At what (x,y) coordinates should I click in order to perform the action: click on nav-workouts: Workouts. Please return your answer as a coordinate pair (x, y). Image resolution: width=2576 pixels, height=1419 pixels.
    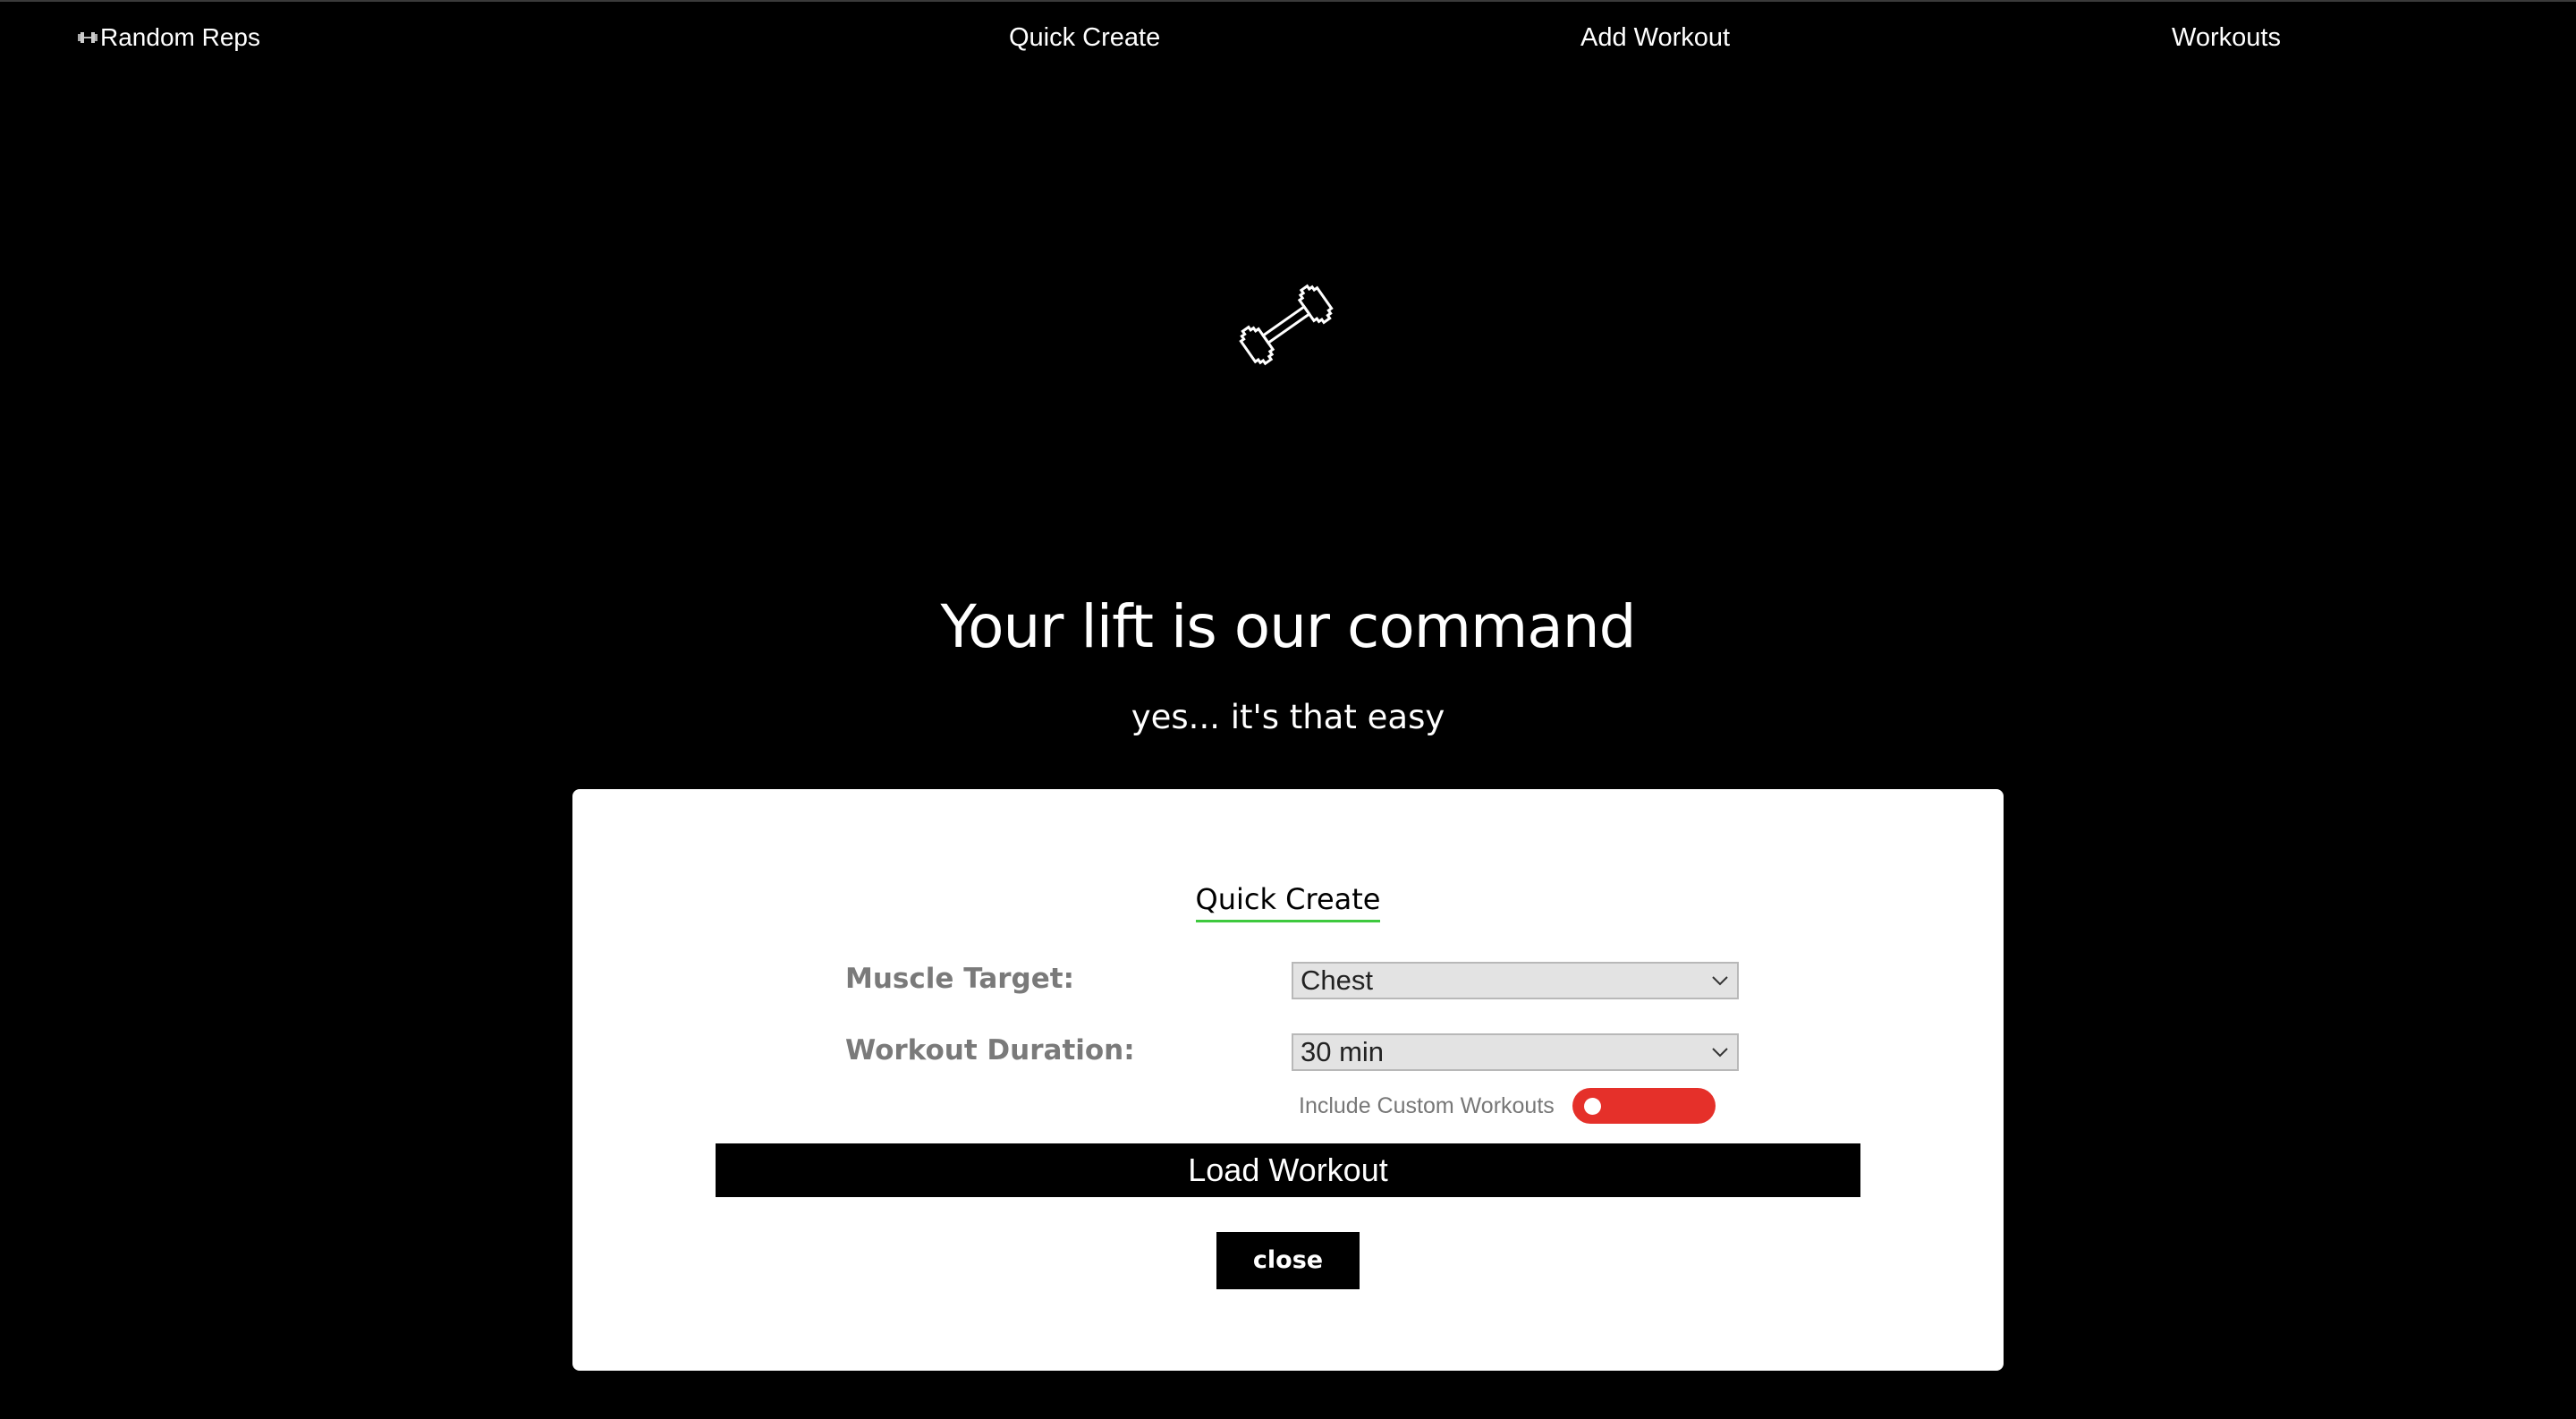
    Looking at the image, I should click on (2226, 38).